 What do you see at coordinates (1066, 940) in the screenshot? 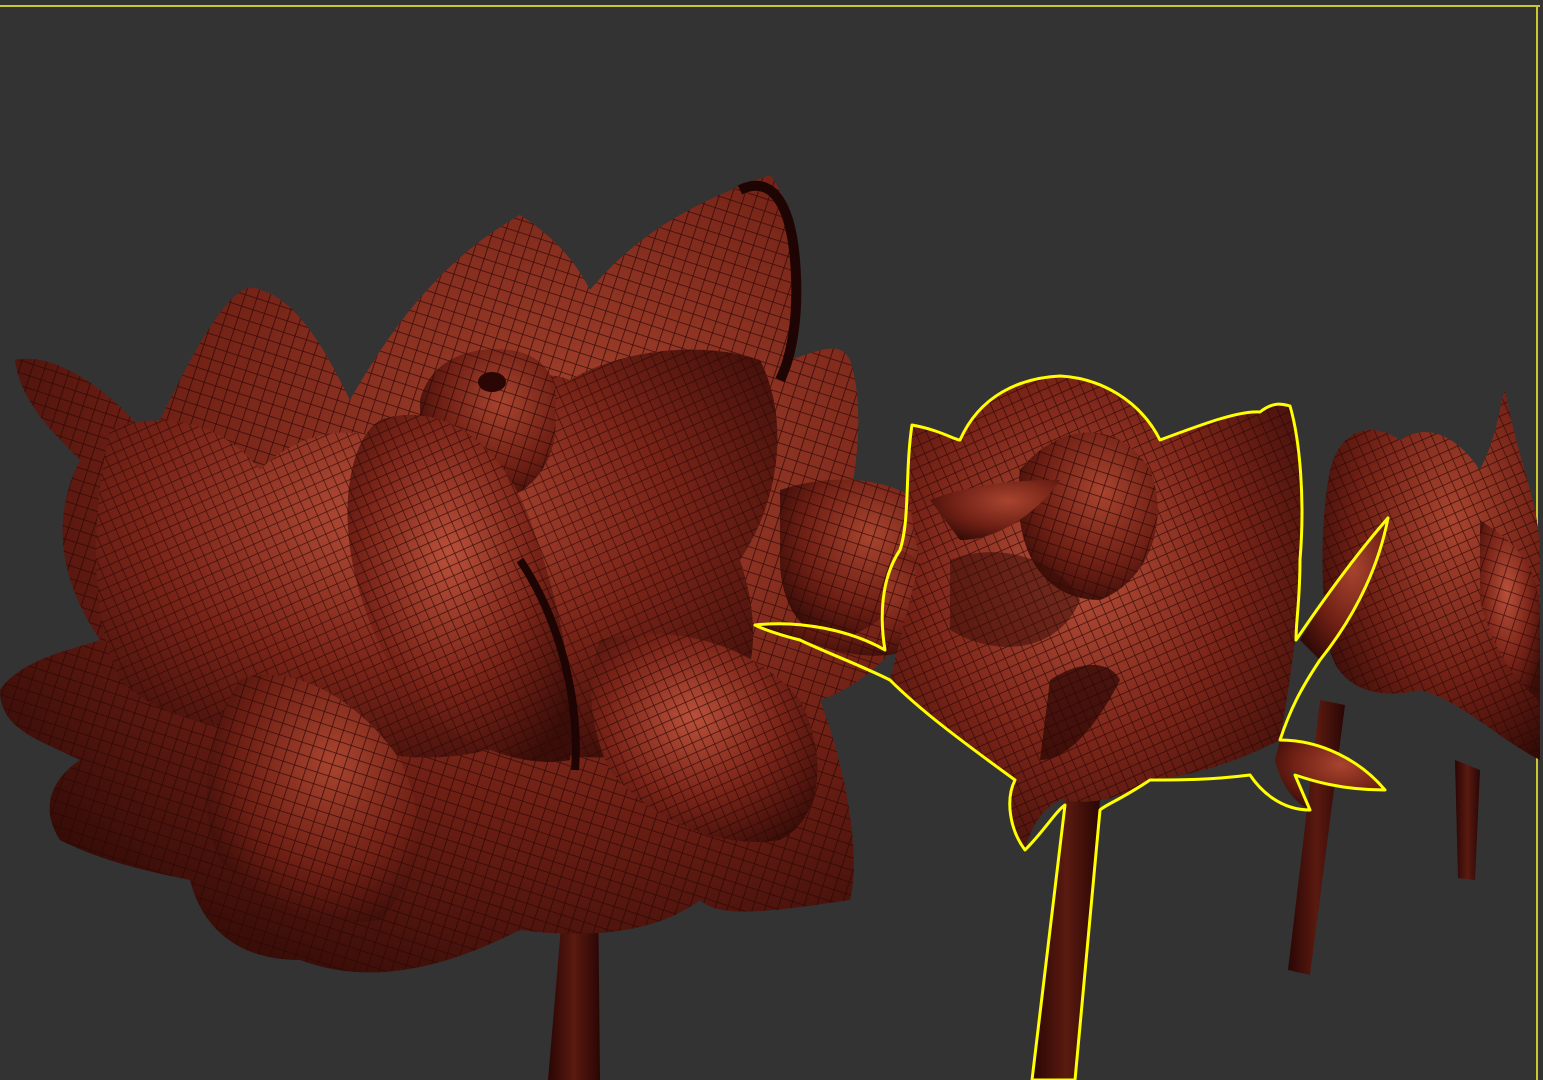
I see `stem-center` at bounding box center [1066, 940].